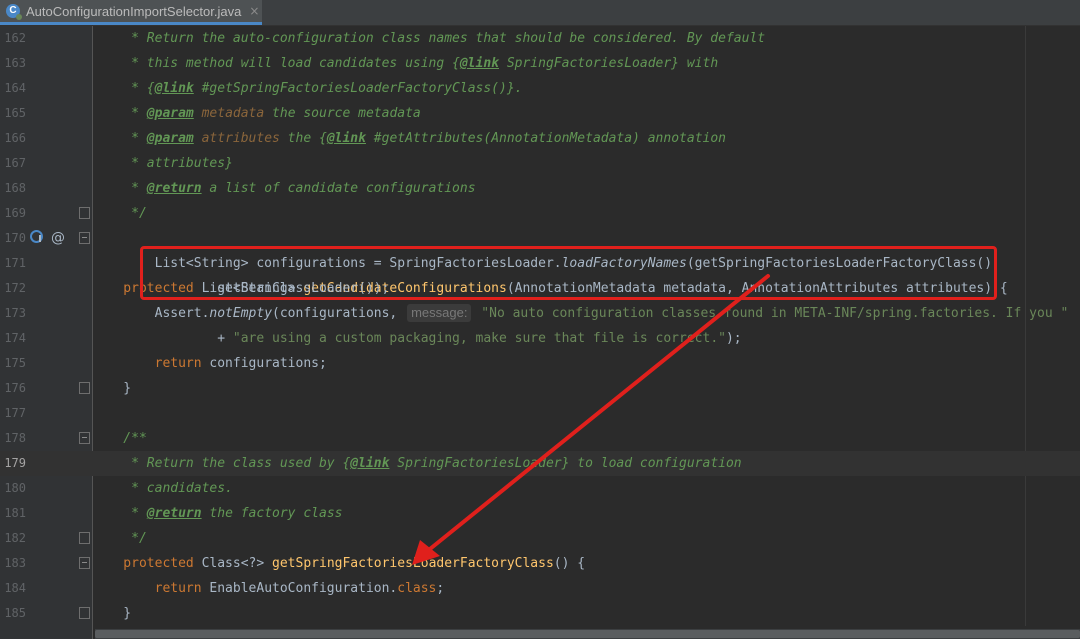 The width and height of the screenshot is (1080, 639). I want to click on horizontal-scrollbar, so click(587, 634).